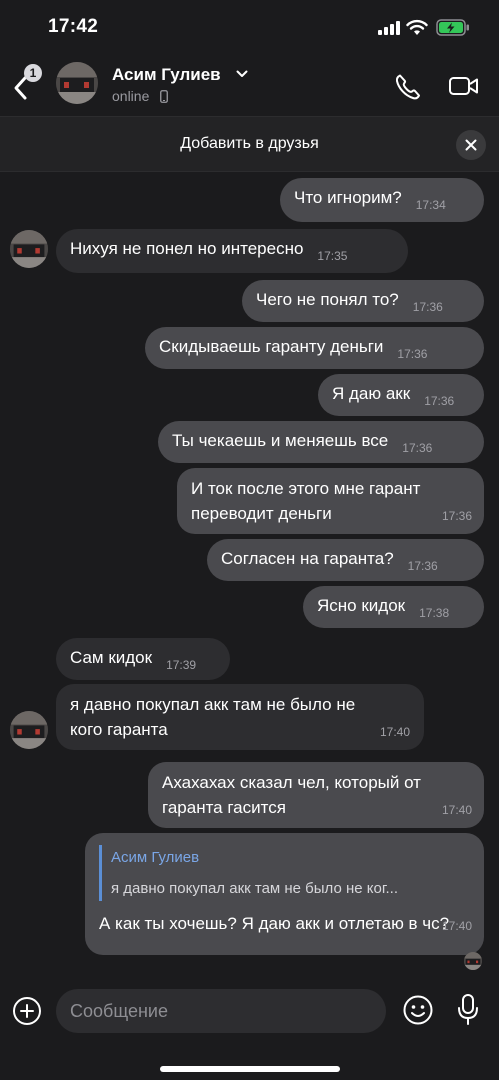  Describe the element at coordinates (111, 657) in the screenshot. I see `message-text: Сам кидок` at that location.